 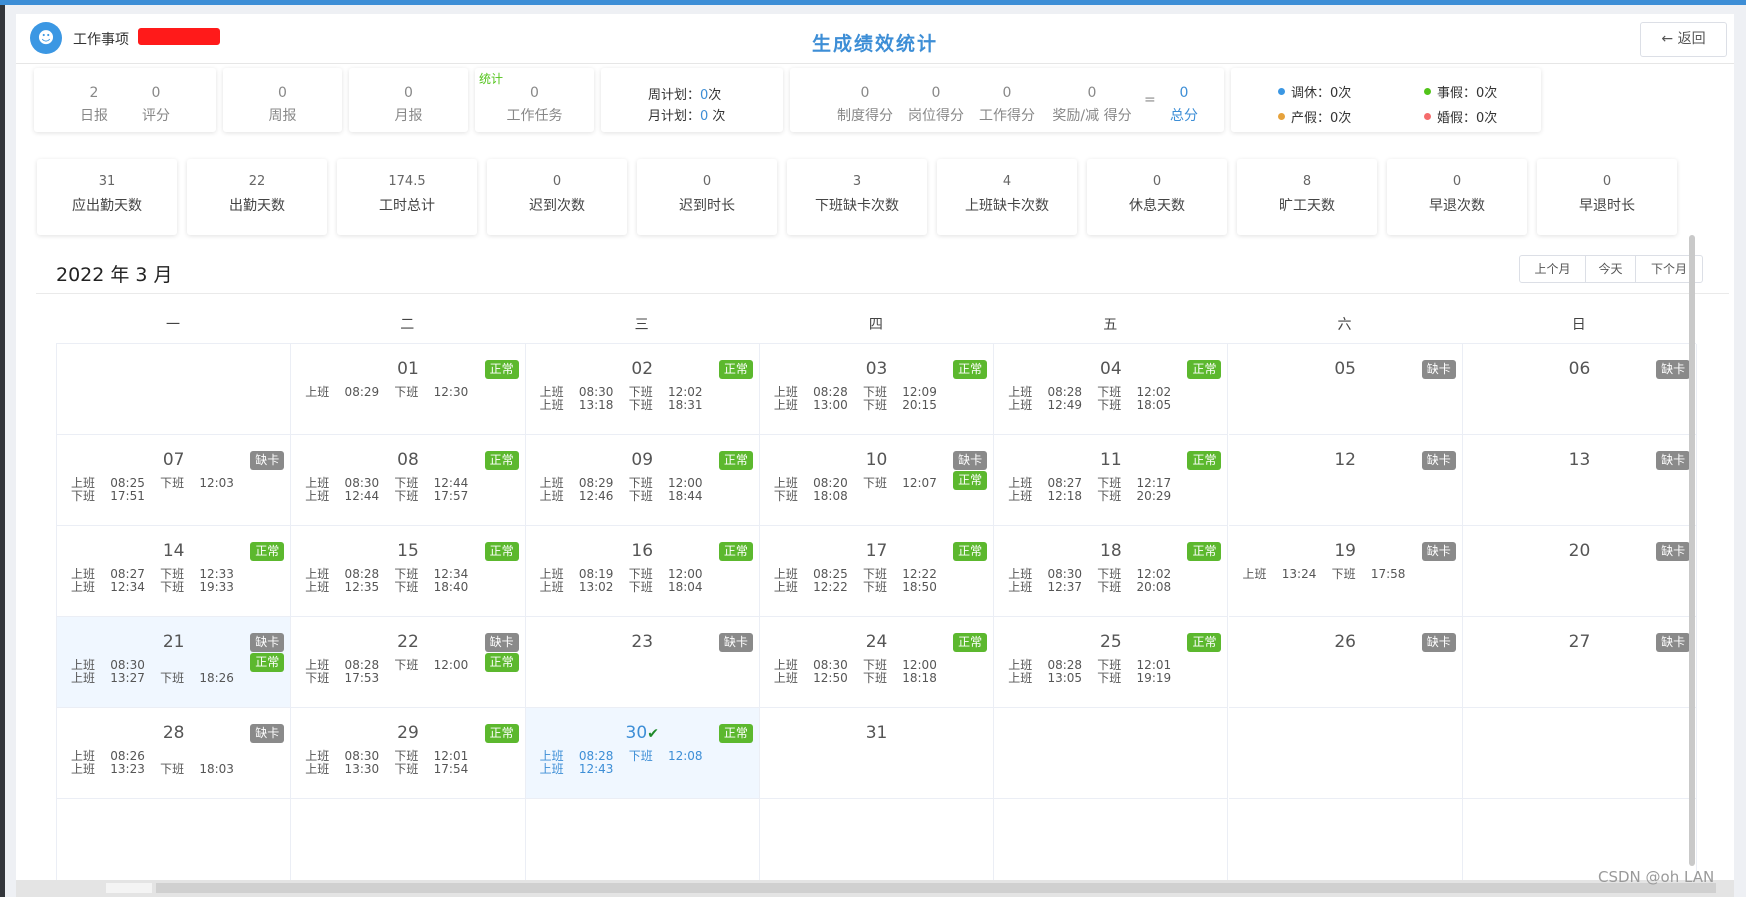 I want to click on calendar-day: 15 正常 上班 08:28 下班 12:34 上班 12:35 下班 18:40, so click(x=408, y=571).